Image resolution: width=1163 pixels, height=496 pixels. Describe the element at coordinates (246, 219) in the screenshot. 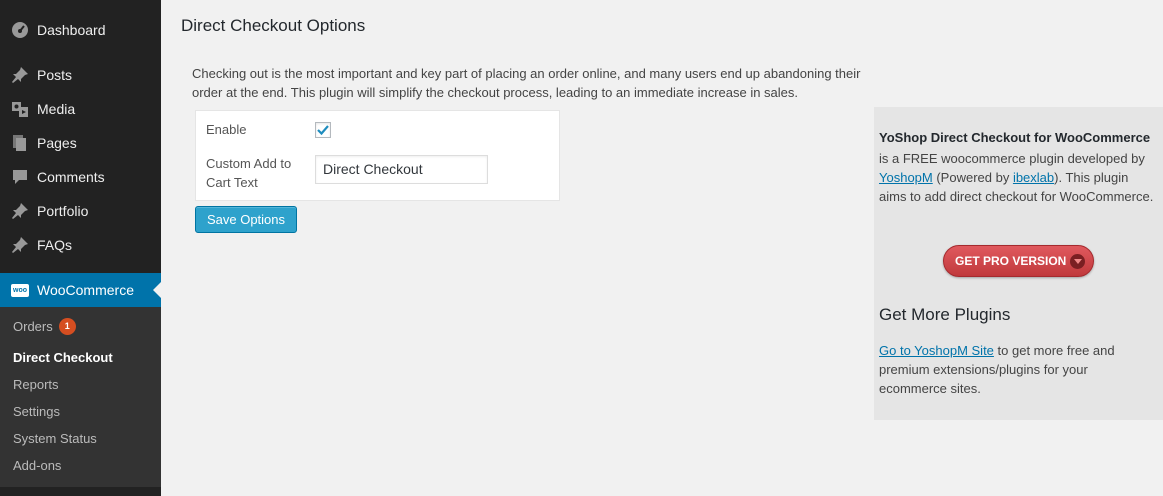

I see `save-options-button: Save Options` at that location.